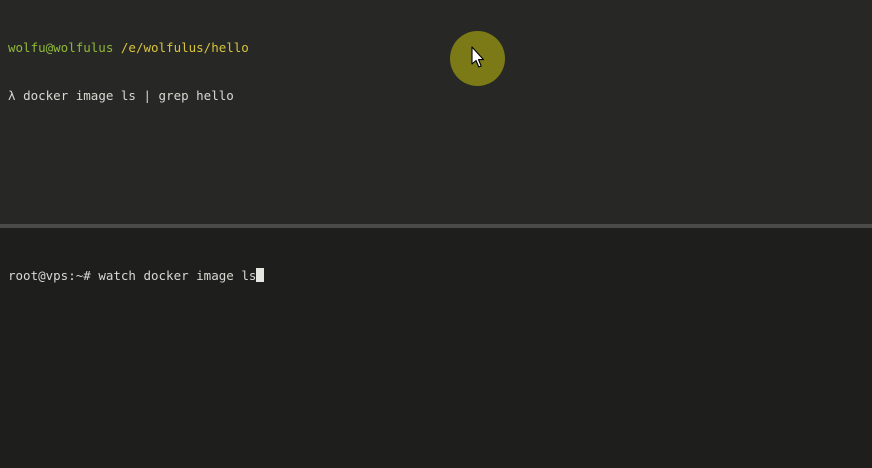 This screenshot has height=468, width=872. I want to click on prompt-text: root@vps:~#, so click(49, 275).